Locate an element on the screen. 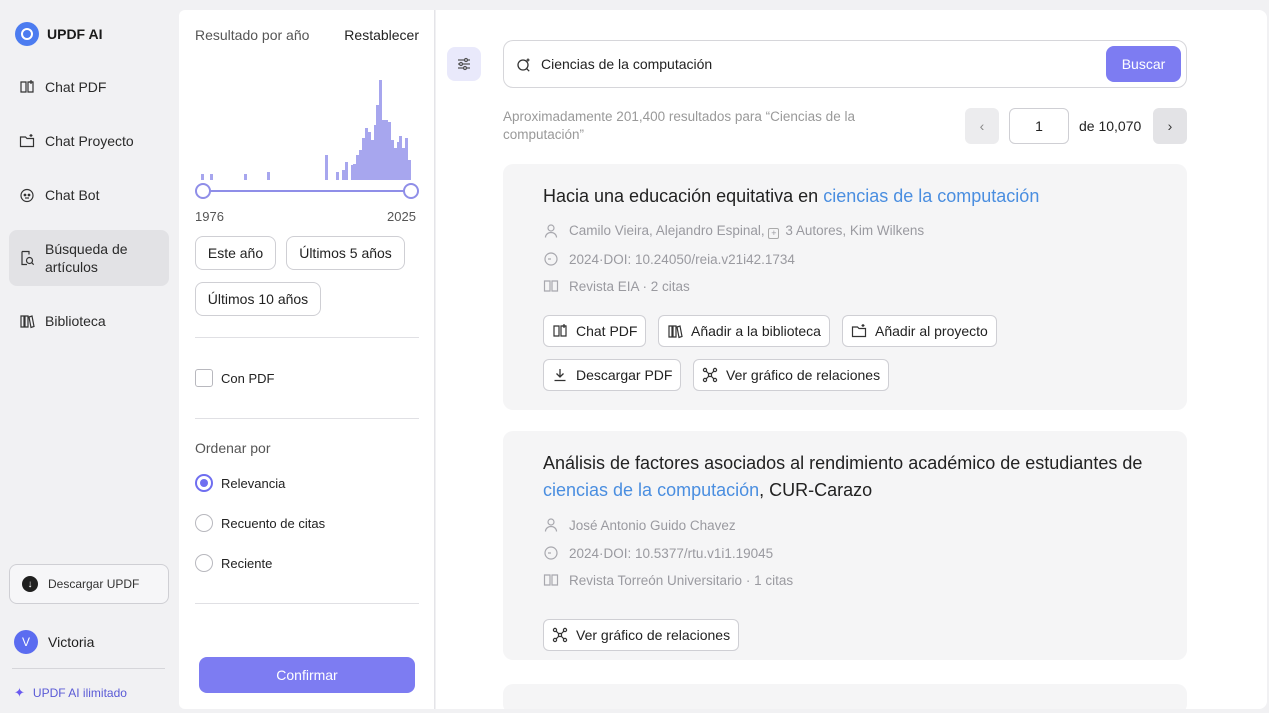 This screenshot has height=713, width=1269. chip-ultimos-5-anos: Últimos 5 años is located at coordinates (345, 253).